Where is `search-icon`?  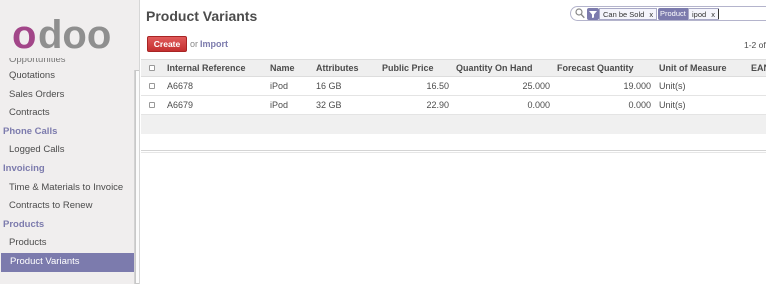
search-icon is located at coordinates (580, 13).